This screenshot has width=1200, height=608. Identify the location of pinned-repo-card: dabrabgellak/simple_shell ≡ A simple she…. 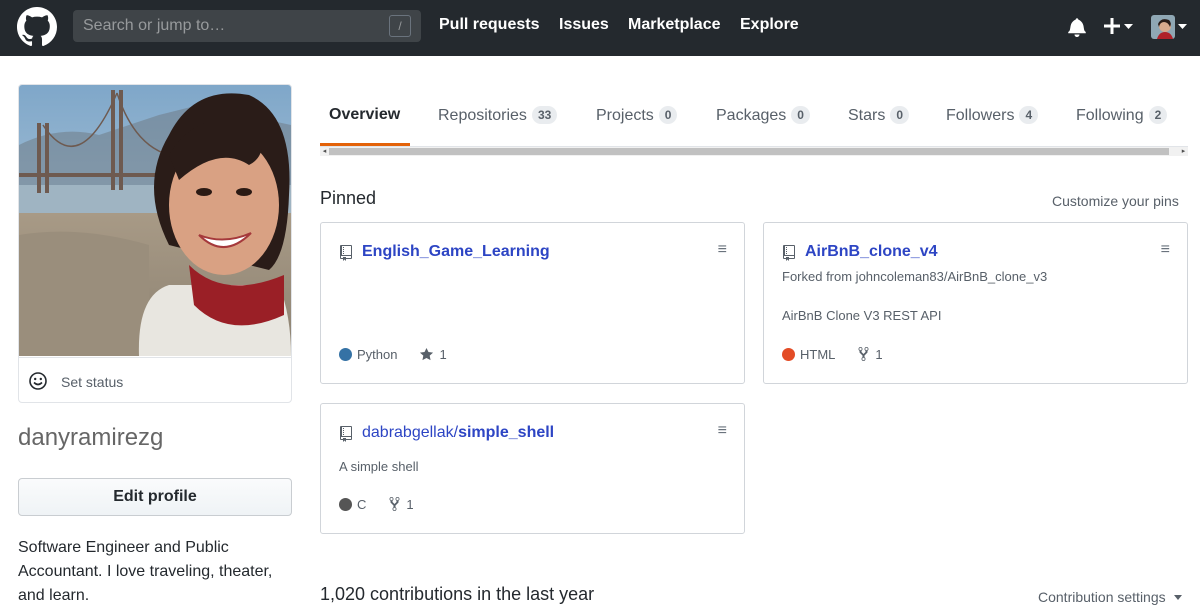
(532, 468).